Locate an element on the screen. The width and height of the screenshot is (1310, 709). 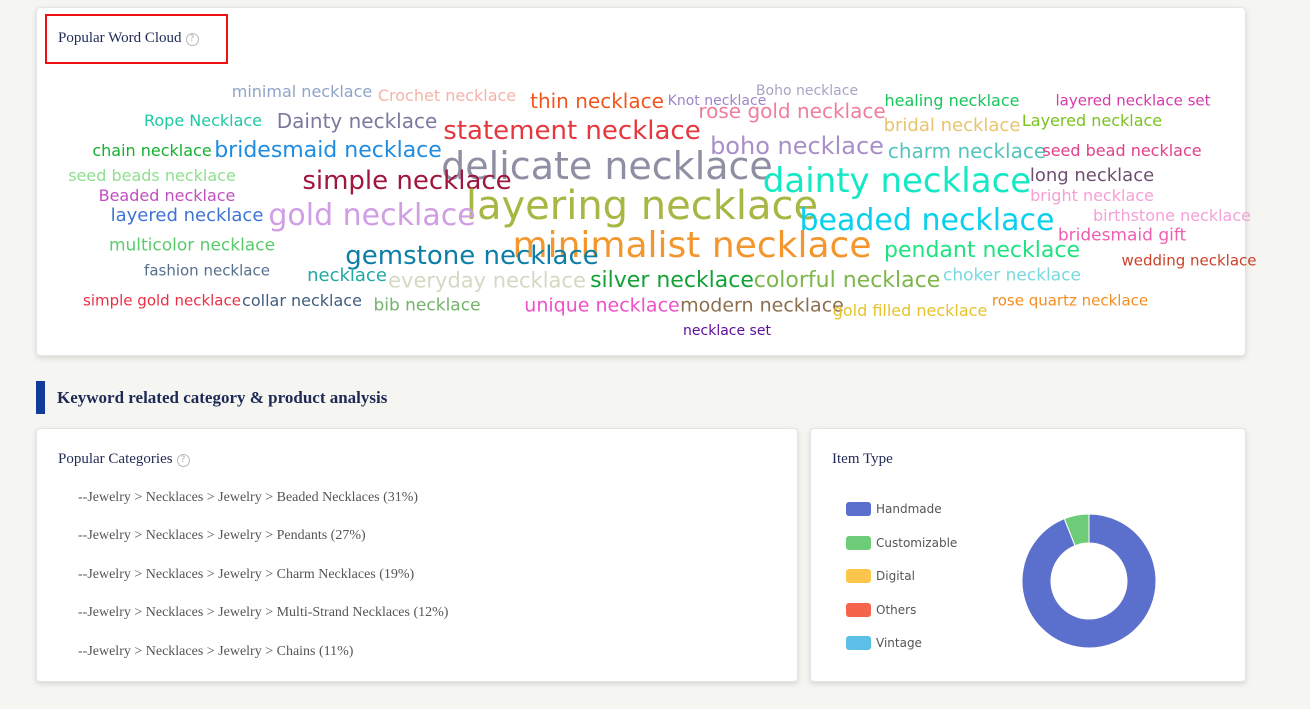
item-type-title: Item Type is located at coordinates (862, 459).